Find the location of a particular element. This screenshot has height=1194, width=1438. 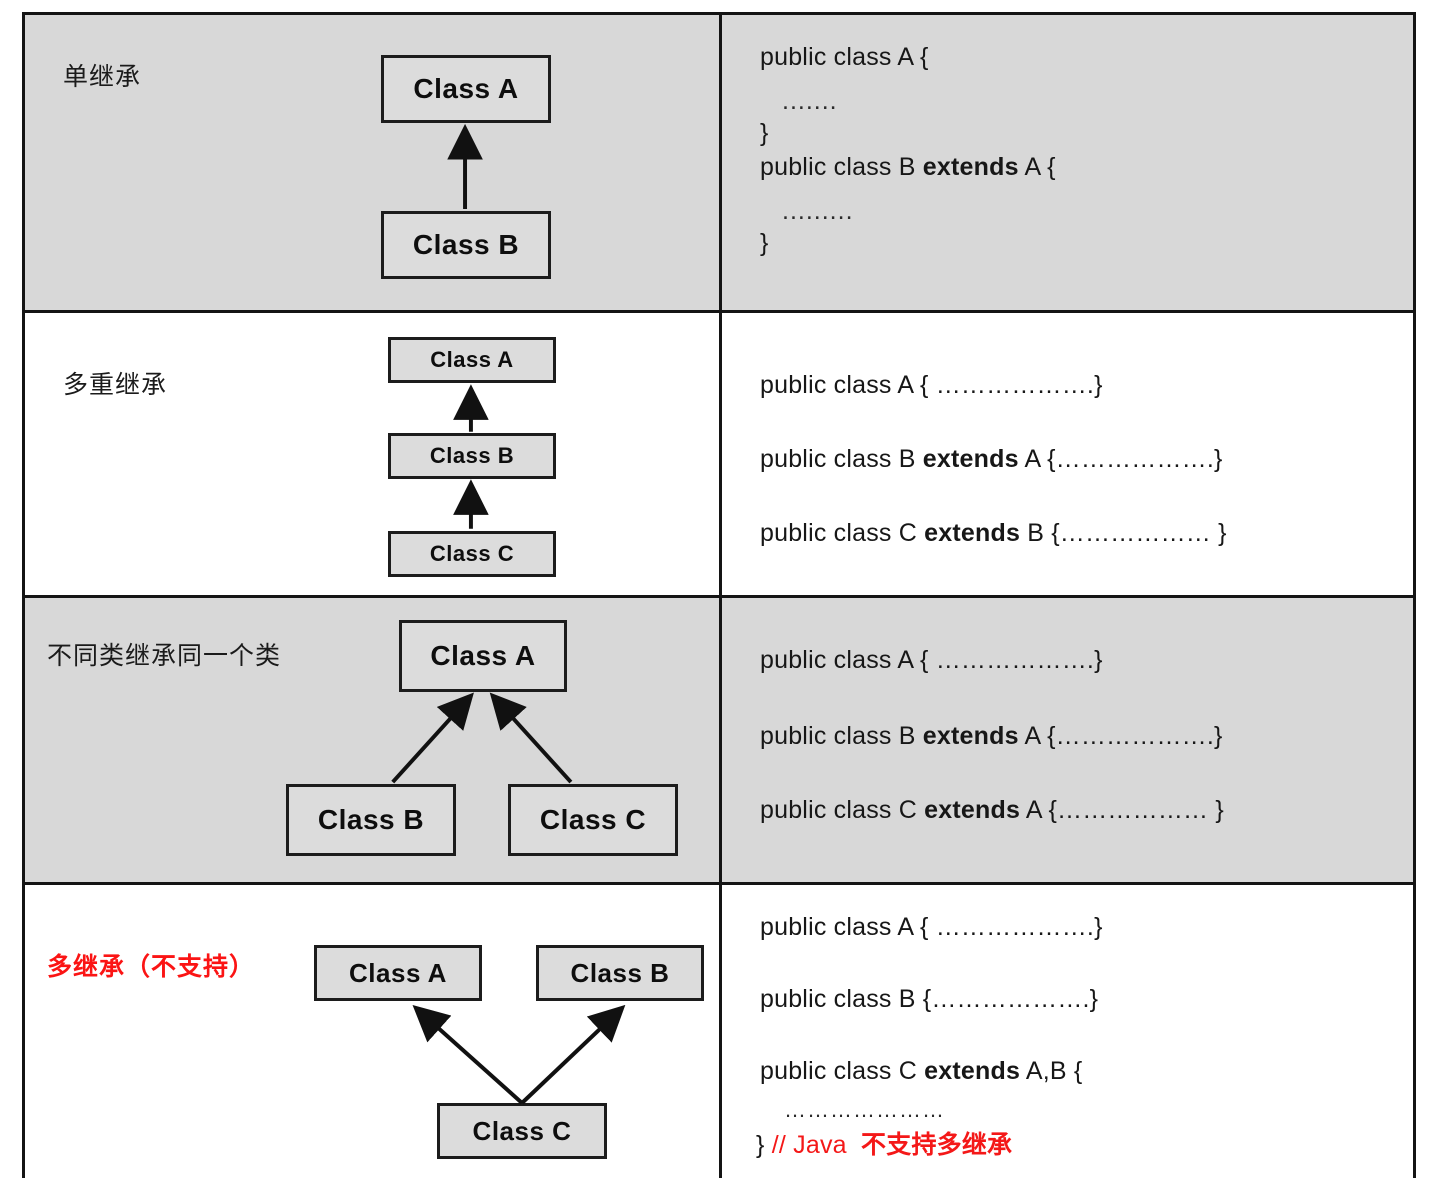

diagram-cell-multiple-inheritance: 多继承（不支持） Class A Class B Class C is located at coordinates (370, 1031).